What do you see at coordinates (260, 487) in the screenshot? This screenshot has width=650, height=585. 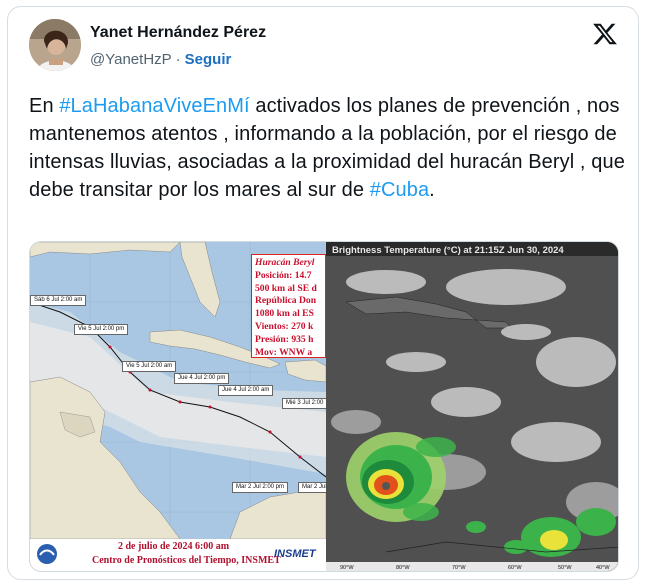 I see `forecast-label: Mar 2 Jul 2:00 pm` at bounding box center [260, 487].